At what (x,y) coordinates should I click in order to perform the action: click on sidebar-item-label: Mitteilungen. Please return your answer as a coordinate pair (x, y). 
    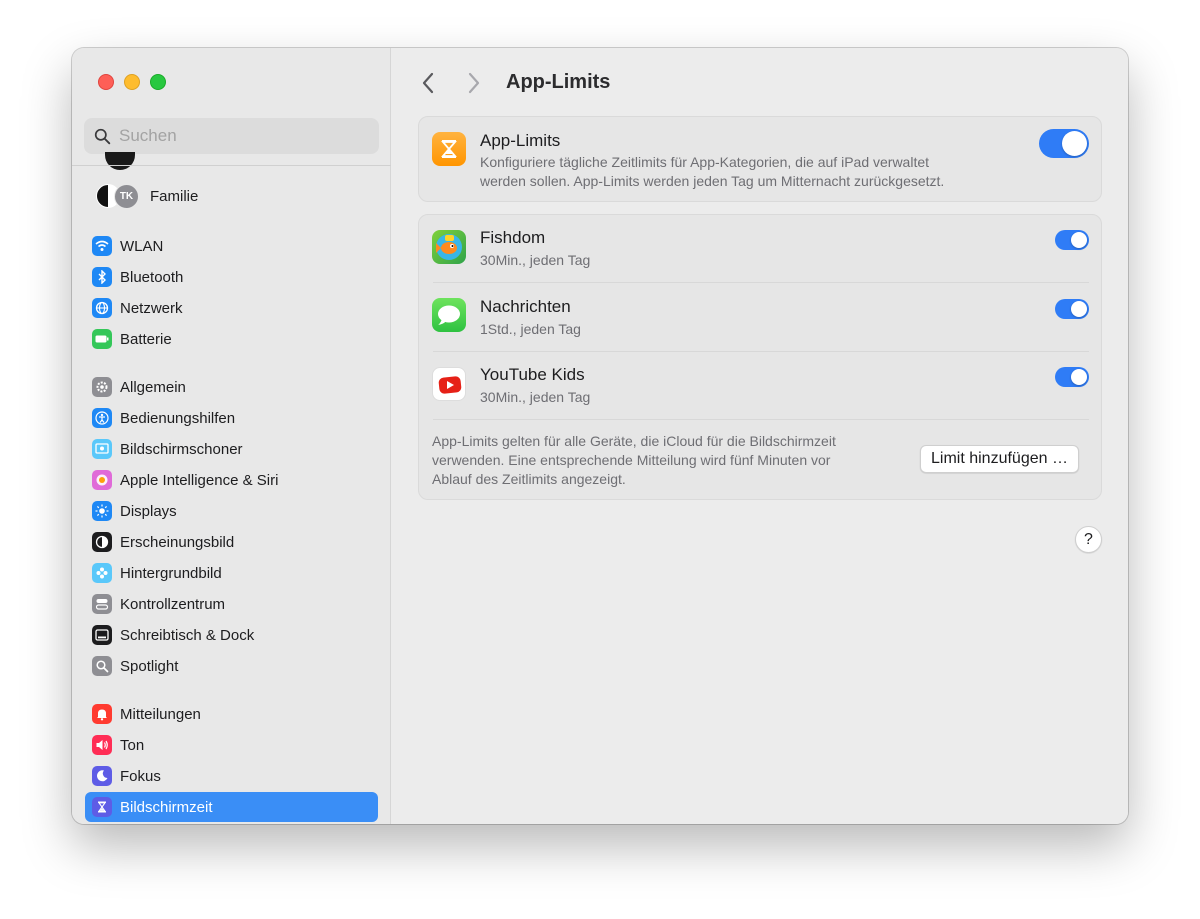
    Looking at the image, I should click on (160, 714).